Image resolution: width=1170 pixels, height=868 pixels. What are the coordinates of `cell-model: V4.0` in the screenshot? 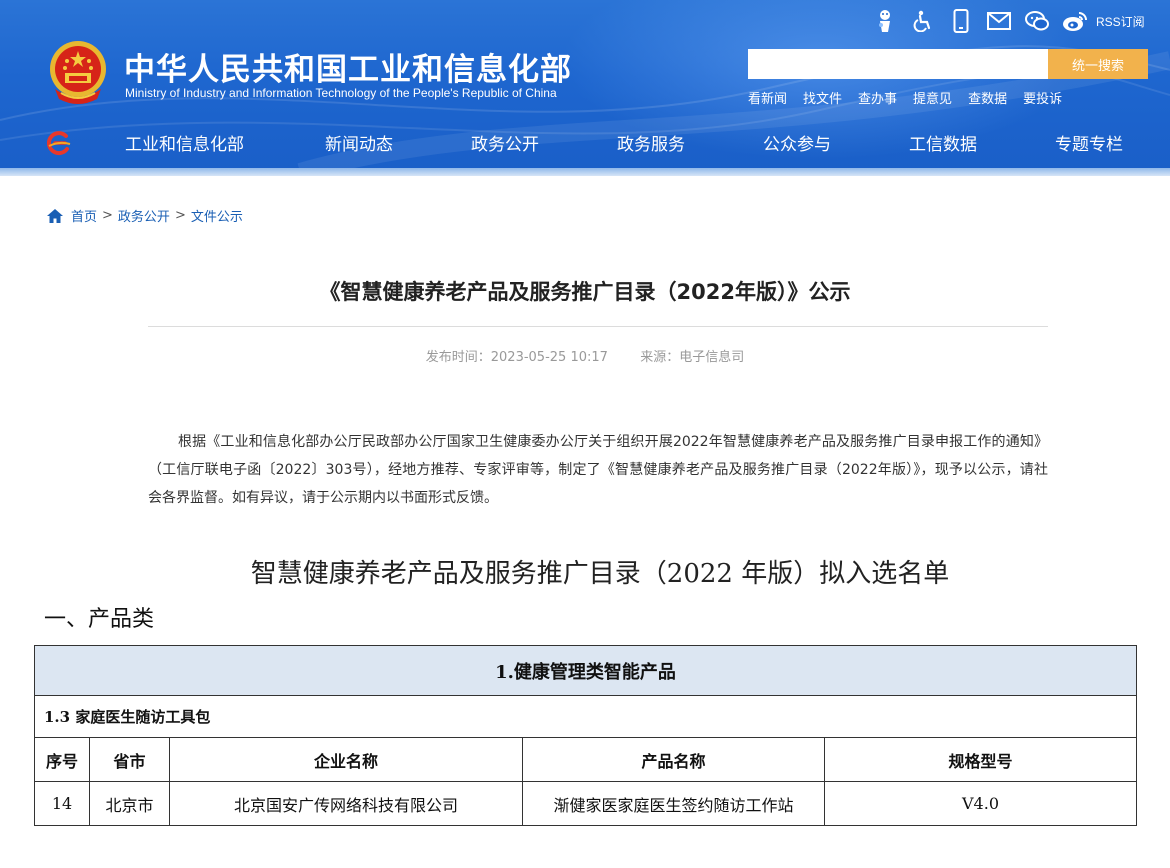 It's located at (980, 803).